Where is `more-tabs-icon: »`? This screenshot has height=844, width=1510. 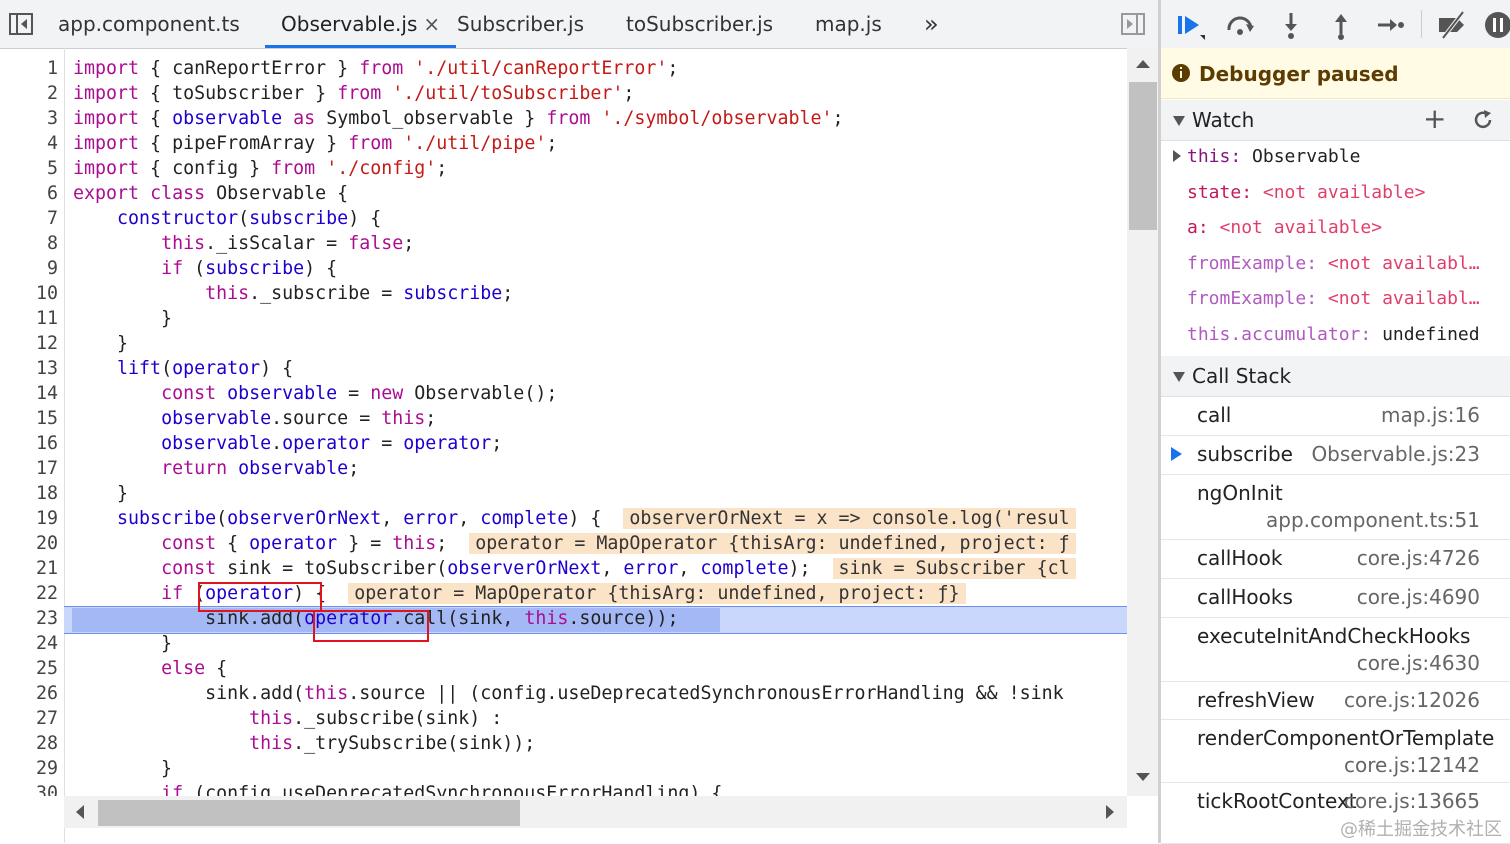 more-tabs-icon: » is located at coordinates (931, 24).